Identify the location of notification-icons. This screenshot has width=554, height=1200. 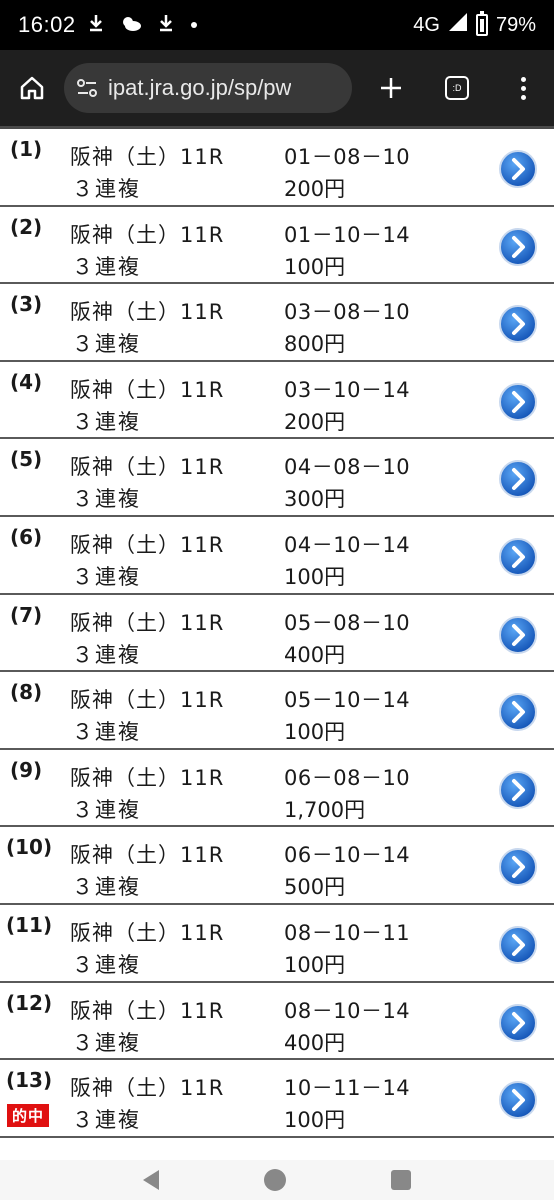
(143, 25).